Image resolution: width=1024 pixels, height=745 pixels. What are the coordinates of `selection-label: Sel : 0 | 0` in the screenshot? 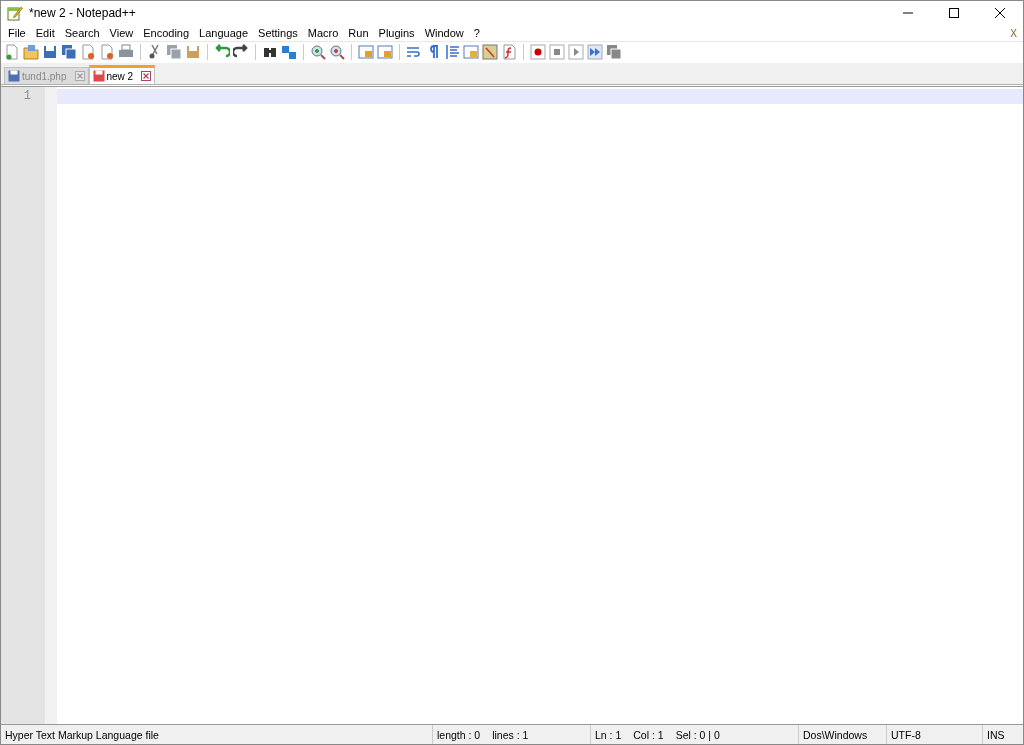 It's located at (697, 734).